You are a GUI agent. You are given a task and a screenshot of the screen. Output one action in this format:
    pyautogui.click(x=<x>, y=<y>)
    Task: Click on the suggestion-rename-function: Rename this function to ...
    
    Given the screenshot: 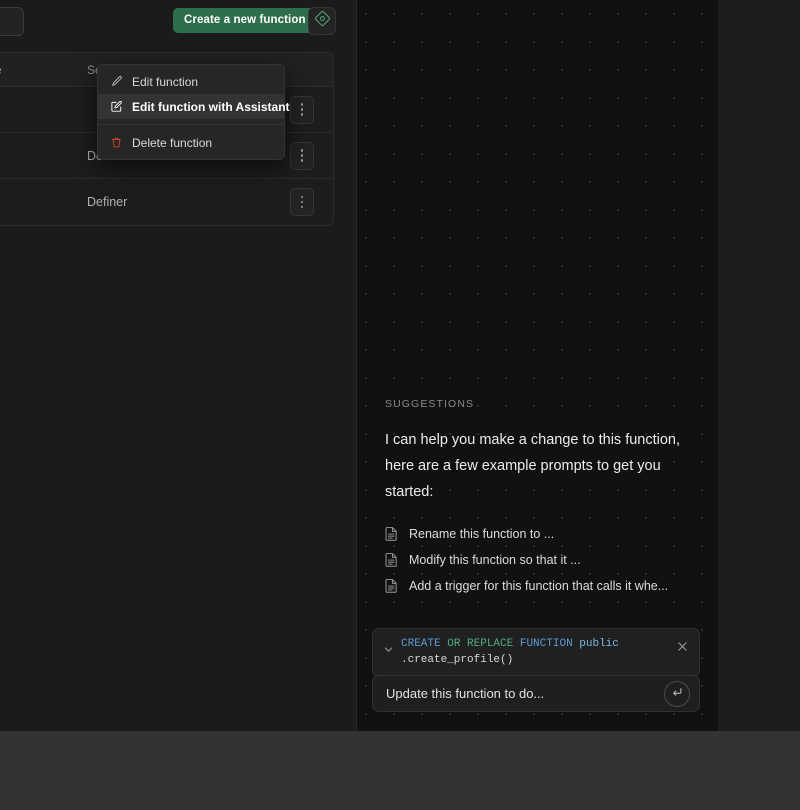 What is the action you would take?
    pyautogui.click(x=541, y=533)
    